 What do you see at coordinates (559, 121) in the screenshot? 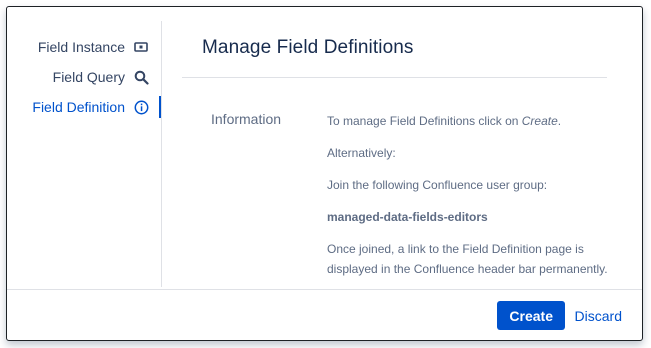
I see `instruction-suffix: .` at bounding box center [559, 121].